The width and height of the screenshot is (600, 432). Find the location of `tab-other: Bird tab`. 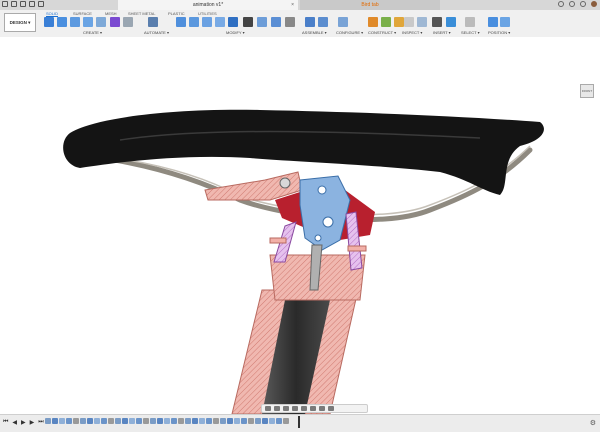

tab-other: Bird tab is located at coordinates (370, 5).